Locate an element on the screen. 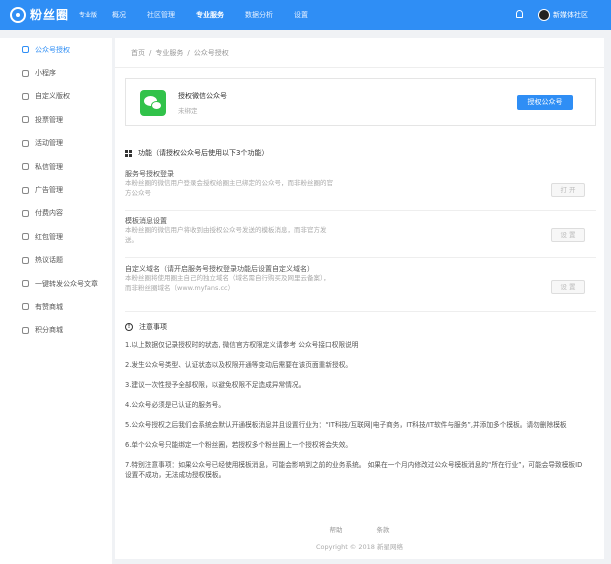 This screenshot has height=564, width=611. edition-label: 专业版 is located at coordinates (88, 15).